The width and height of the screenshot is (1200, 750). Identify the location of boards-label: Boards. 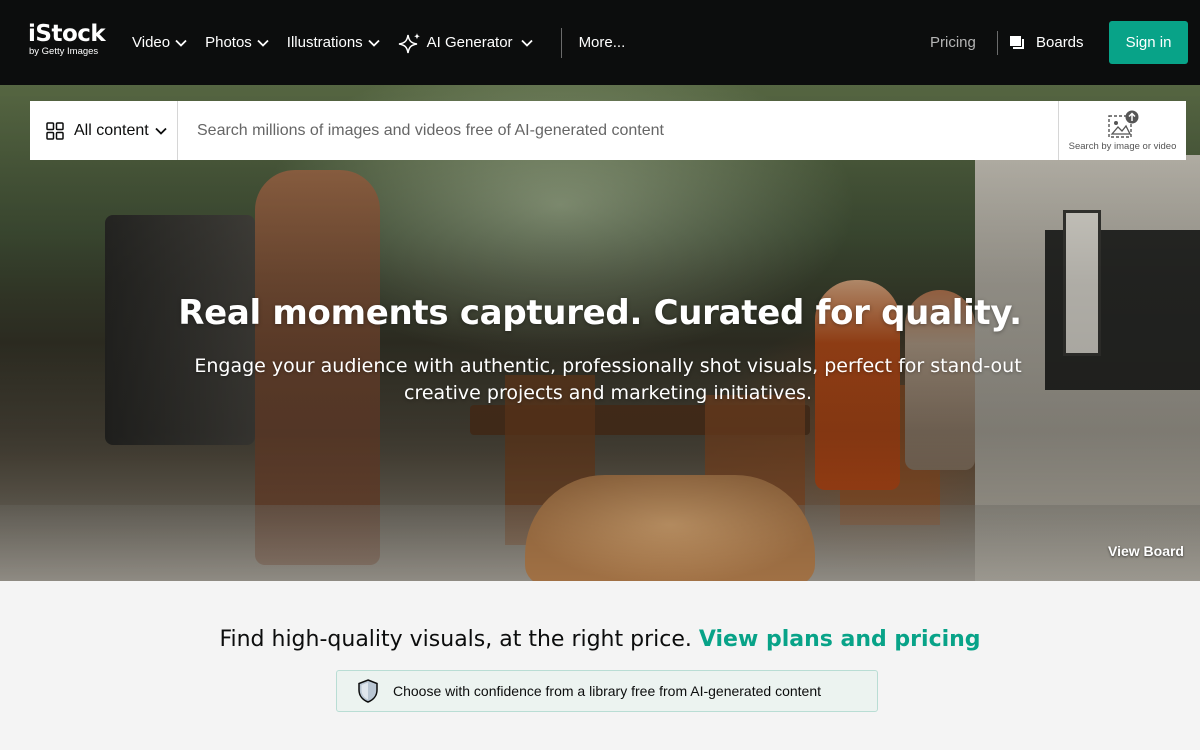
(1060, 42).